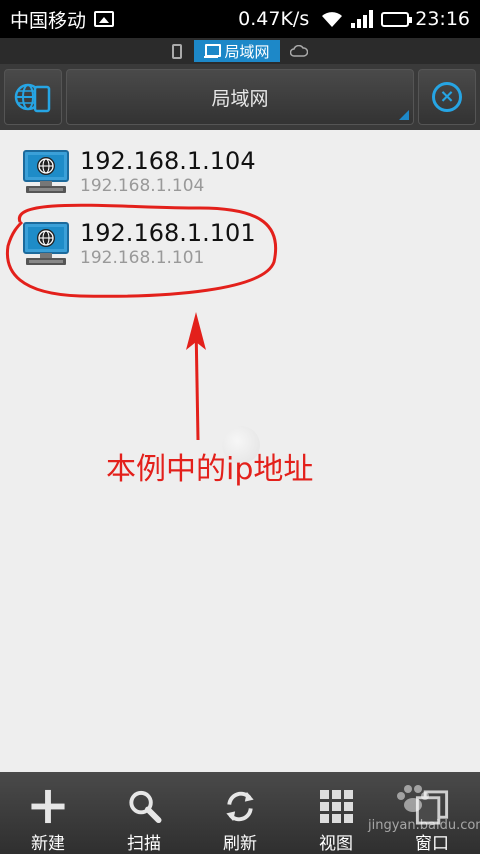 Image resolution: width=480 pixels, height=854 pixels. What do you see at coordinates (48, 806) in the screenshot?
I see `plus-icon` at bounding box center [48, 806].